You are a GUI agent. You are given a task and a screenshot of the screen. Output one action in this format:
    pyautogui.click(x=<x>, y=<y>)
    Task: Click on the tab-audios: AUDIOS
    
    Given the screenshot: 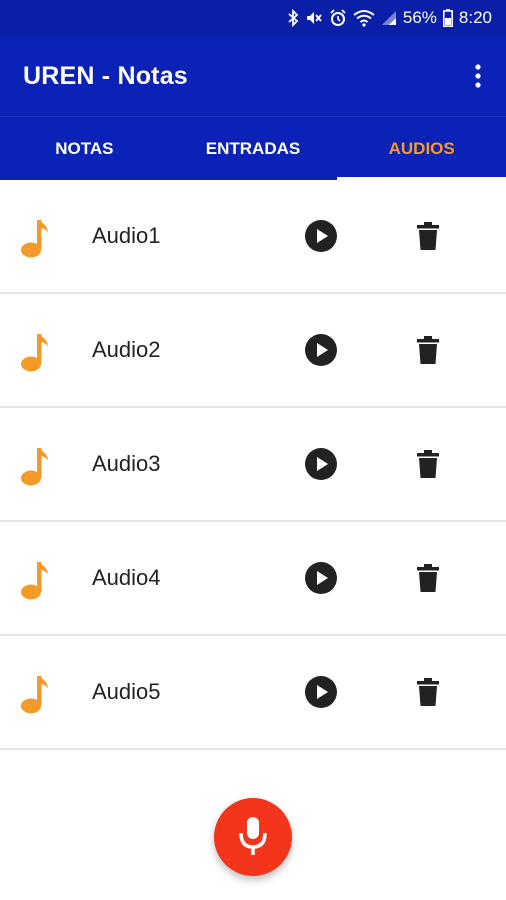 What is the action you would take?
    pyautogui.click(x=421, y=148)
    